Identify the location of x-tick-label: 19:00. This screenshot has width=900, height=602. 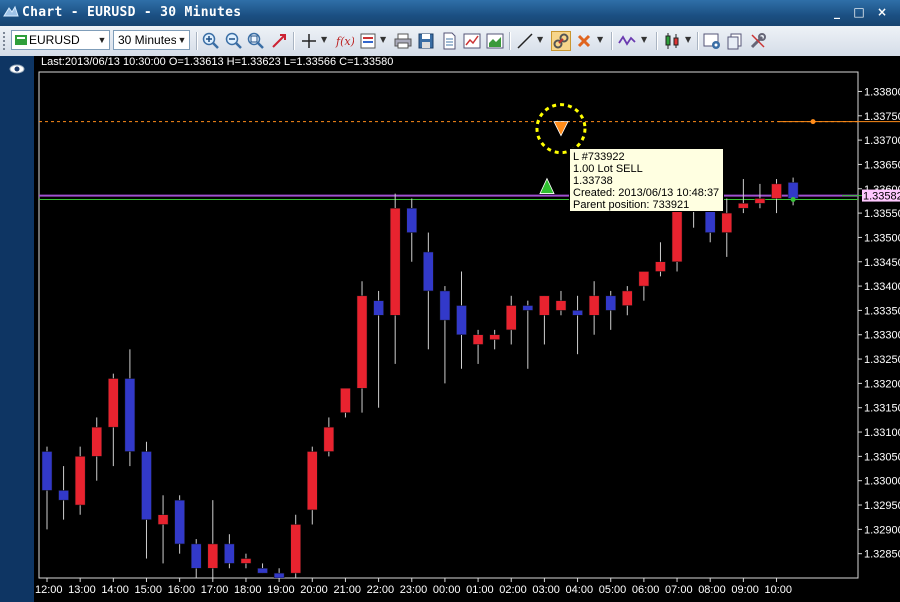
(281, 590).